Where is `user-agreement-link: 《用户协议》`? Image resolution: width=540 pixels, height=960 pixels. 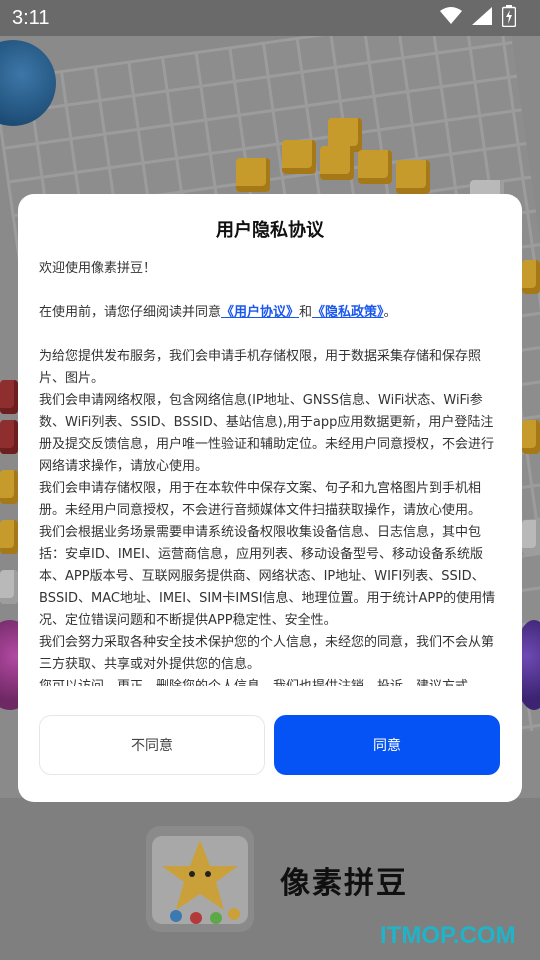
user-agreement-link: 《用户协议》 is located at coordinates (260, 312).